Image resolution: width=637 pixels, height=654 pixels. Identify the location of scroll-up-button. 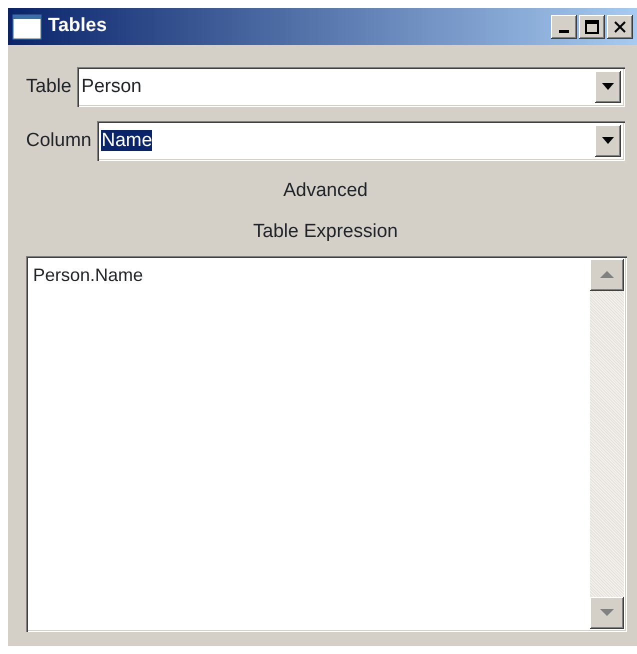
(607, 275).